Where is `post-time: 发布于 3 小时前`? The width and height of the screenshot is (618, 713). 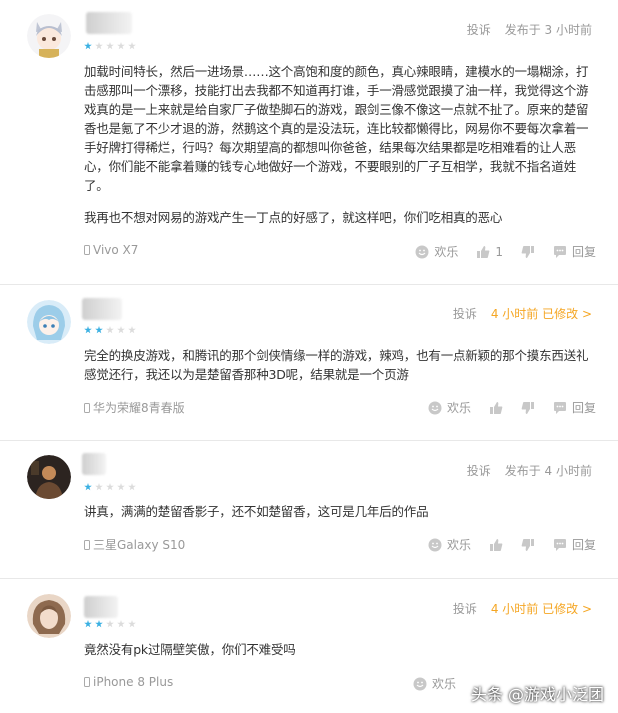 post-time: 发布于 3 小时前 is located at coordinates (548, 30).